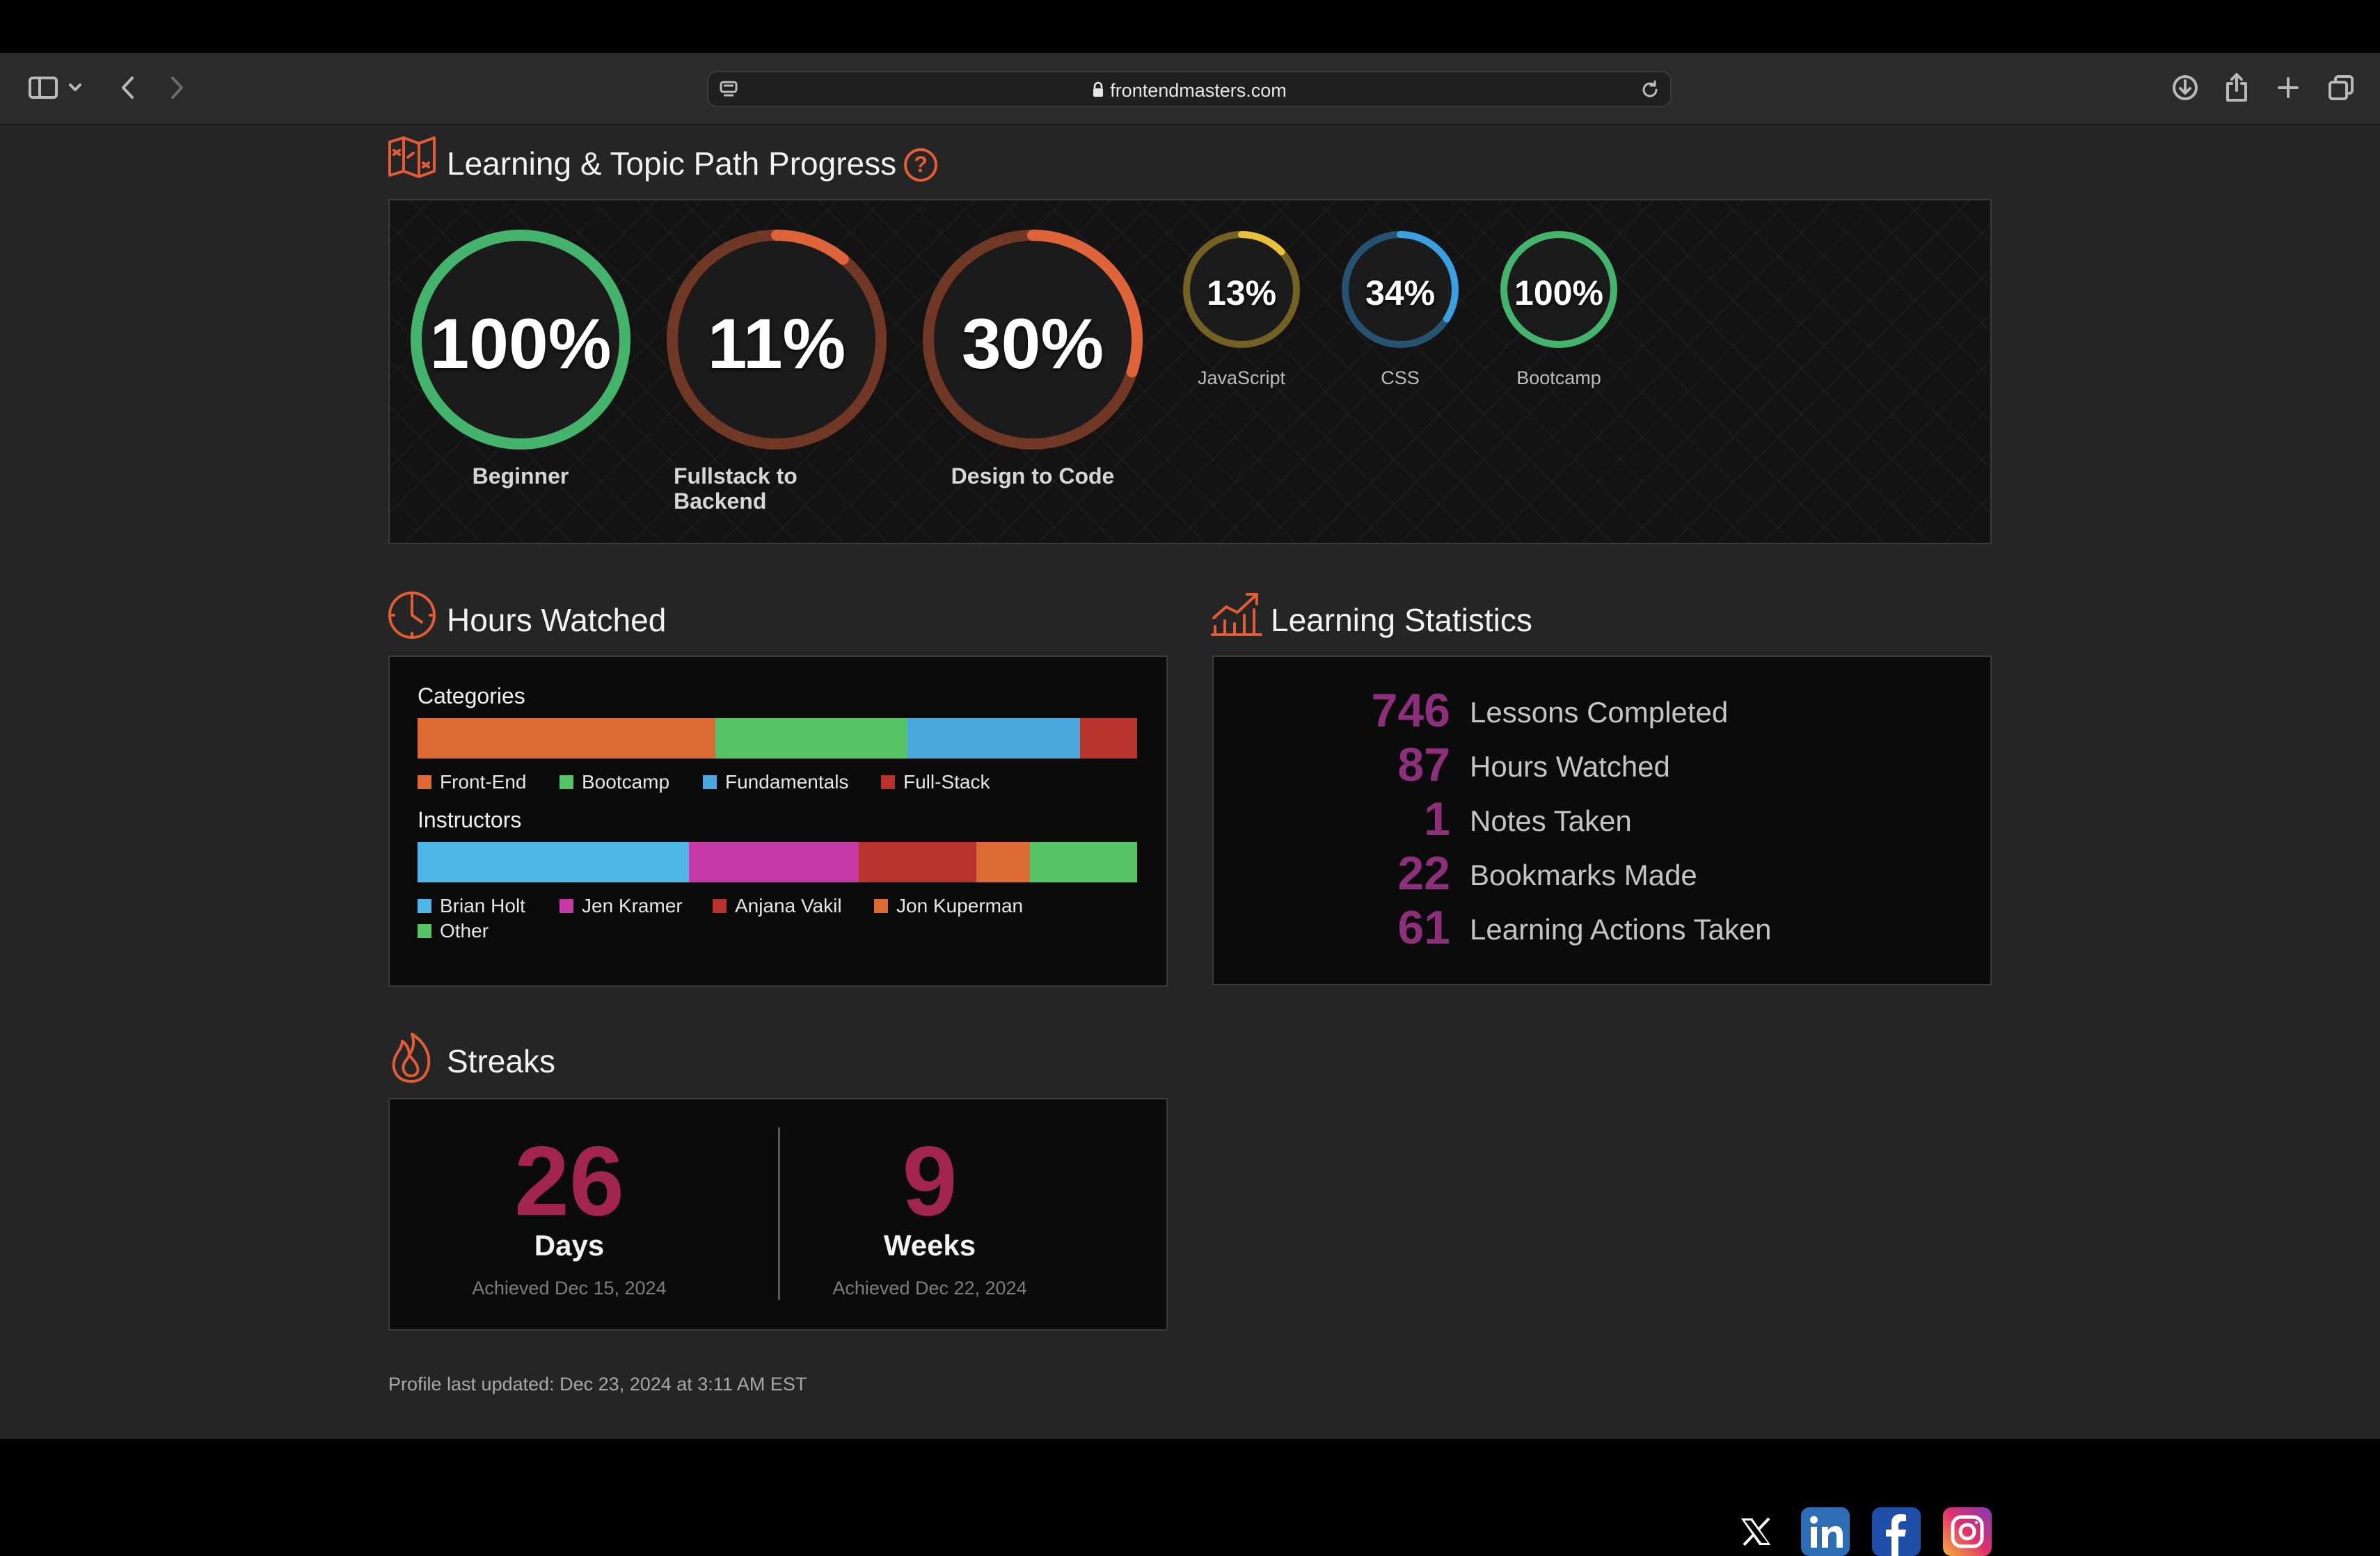 This screenshot has height=1556, width=2380. What do you see at coordinates (557, 620) in the screenshot?
I see `hours-watched-title: Hours Watched` at bounding box center [557, 620].